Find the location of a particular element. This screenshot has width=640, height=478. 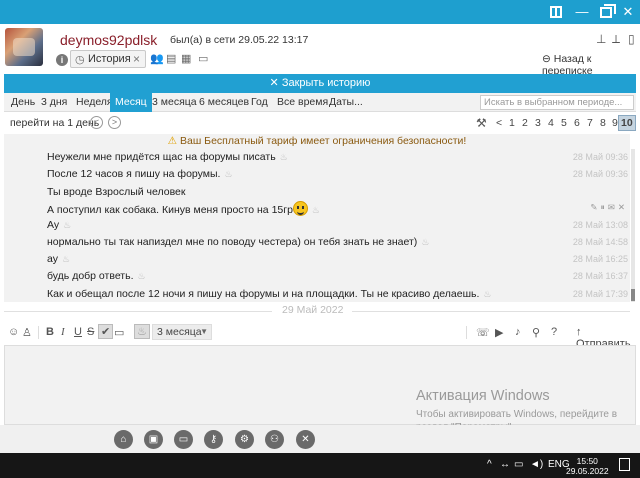

goto-day-label: перейти на 1 день is located at coordinates (54, 123).